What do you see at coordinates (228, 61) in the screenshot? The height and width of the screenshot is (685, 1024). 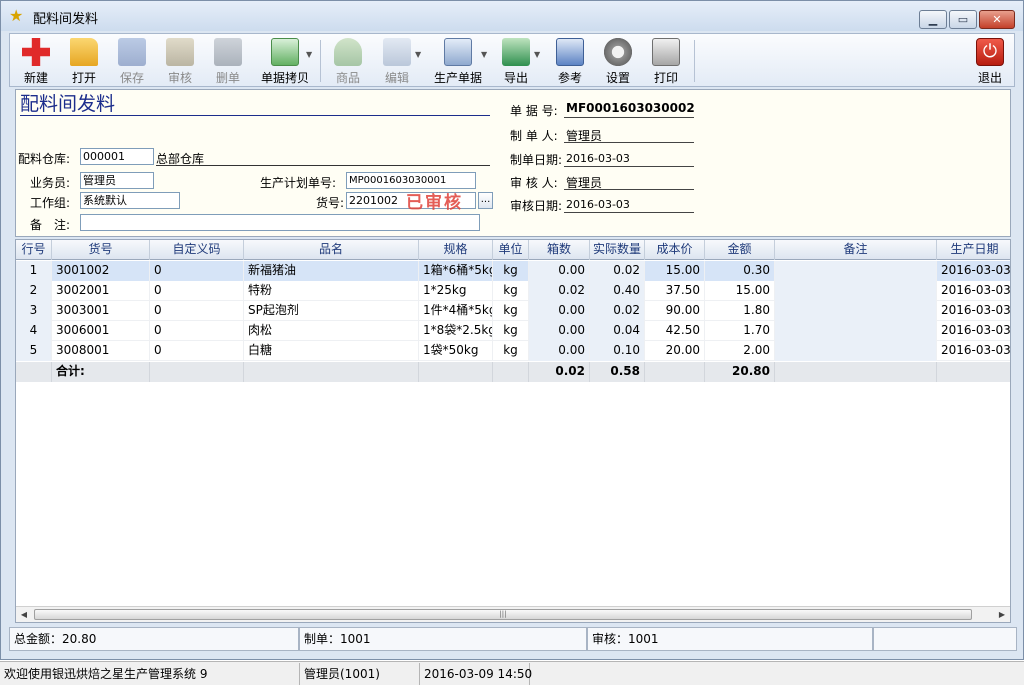 I see `delete-button: 删单` at bounding box center [228, 61].